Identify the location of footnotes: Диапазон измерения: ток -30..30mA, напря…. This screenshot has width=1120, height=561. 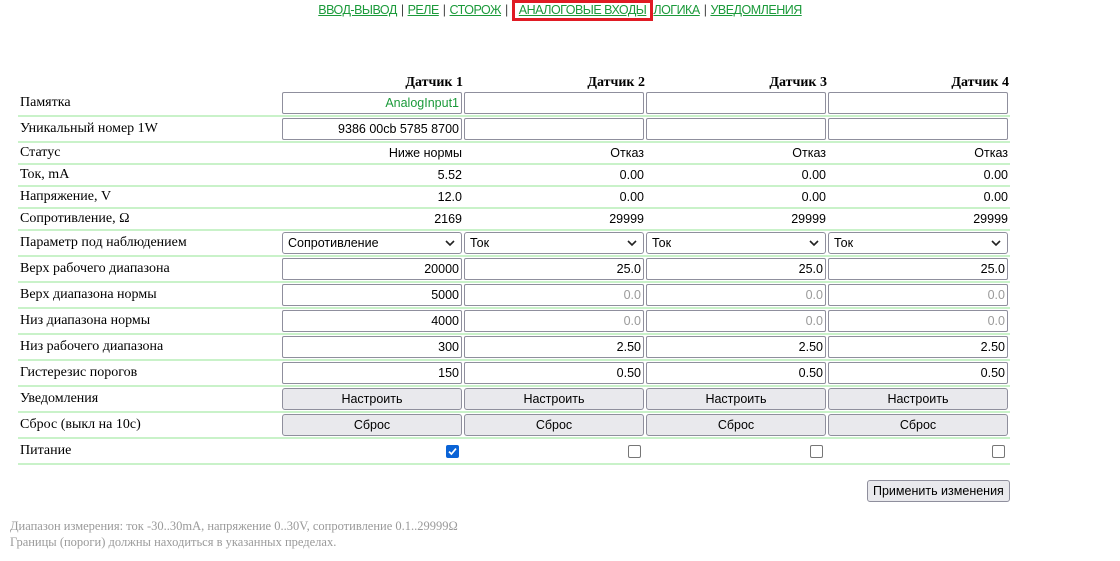
(234, 534).